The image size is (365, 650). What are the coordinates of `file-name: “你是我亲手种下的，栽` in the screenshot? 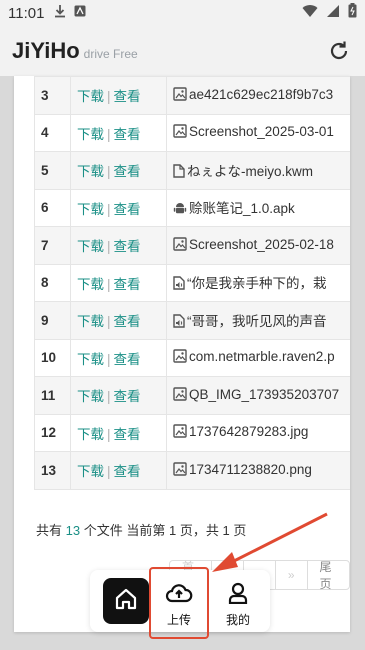 It's located at (257, 284).